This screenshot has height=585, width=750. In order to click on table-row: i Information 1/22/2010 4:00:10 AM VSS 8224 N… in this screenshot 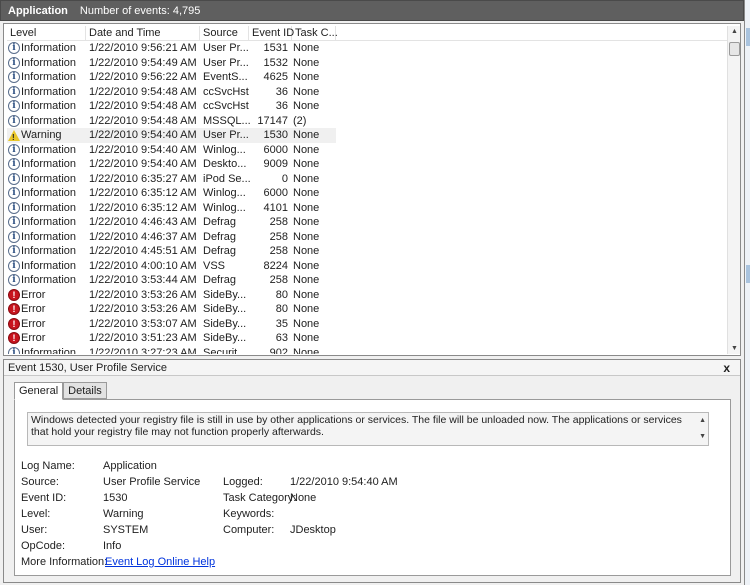, I will do `click(367, 266)`.